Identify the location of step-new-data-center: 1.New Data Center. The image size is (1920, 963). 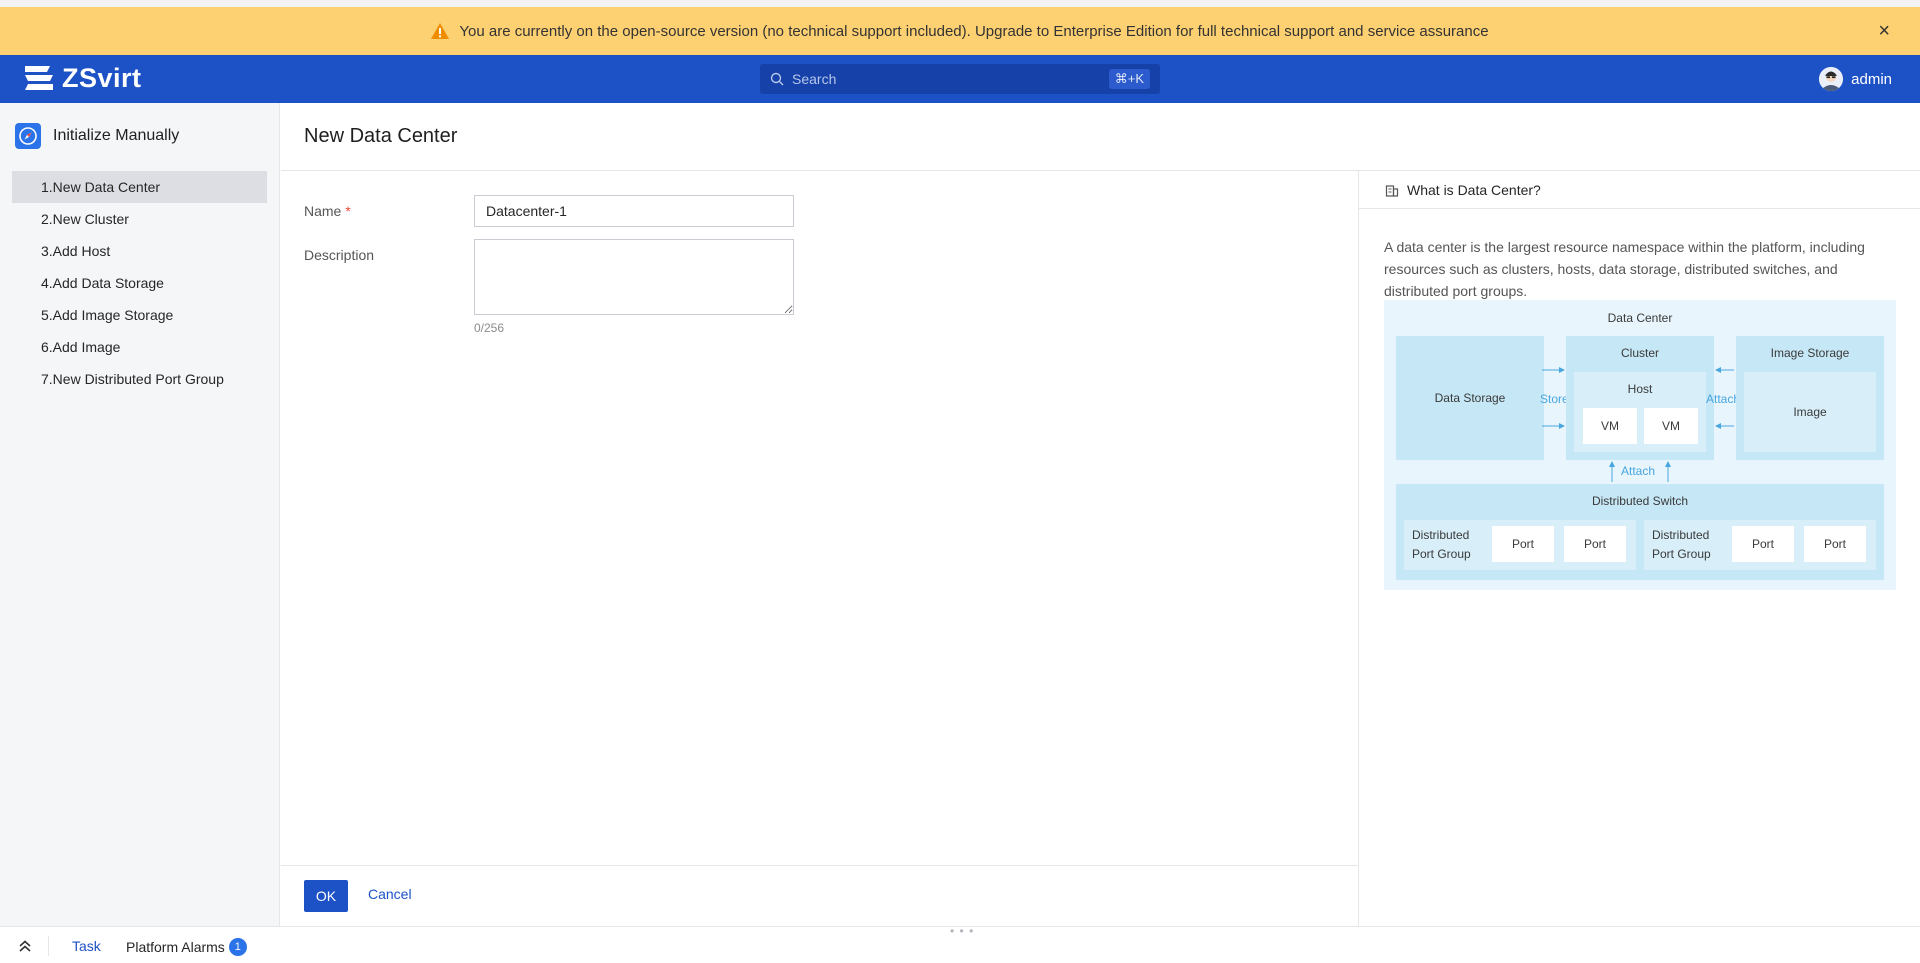
(139, 187).